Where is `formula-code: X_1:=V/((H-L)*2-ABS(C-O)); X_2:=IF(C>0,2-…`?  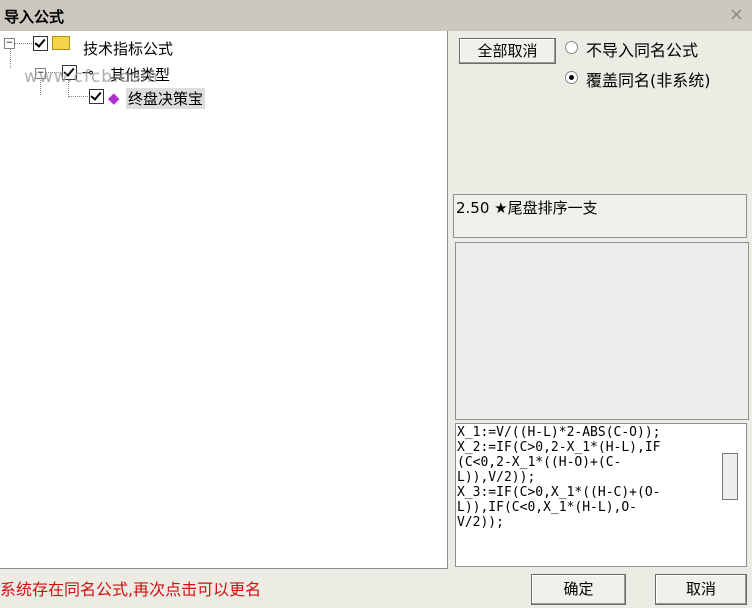 formula-code: X_1:=V/((H-L)*2-ABS(C-O)); X_2:=IF(C>0,2-… is located at coordinates (587, 495).